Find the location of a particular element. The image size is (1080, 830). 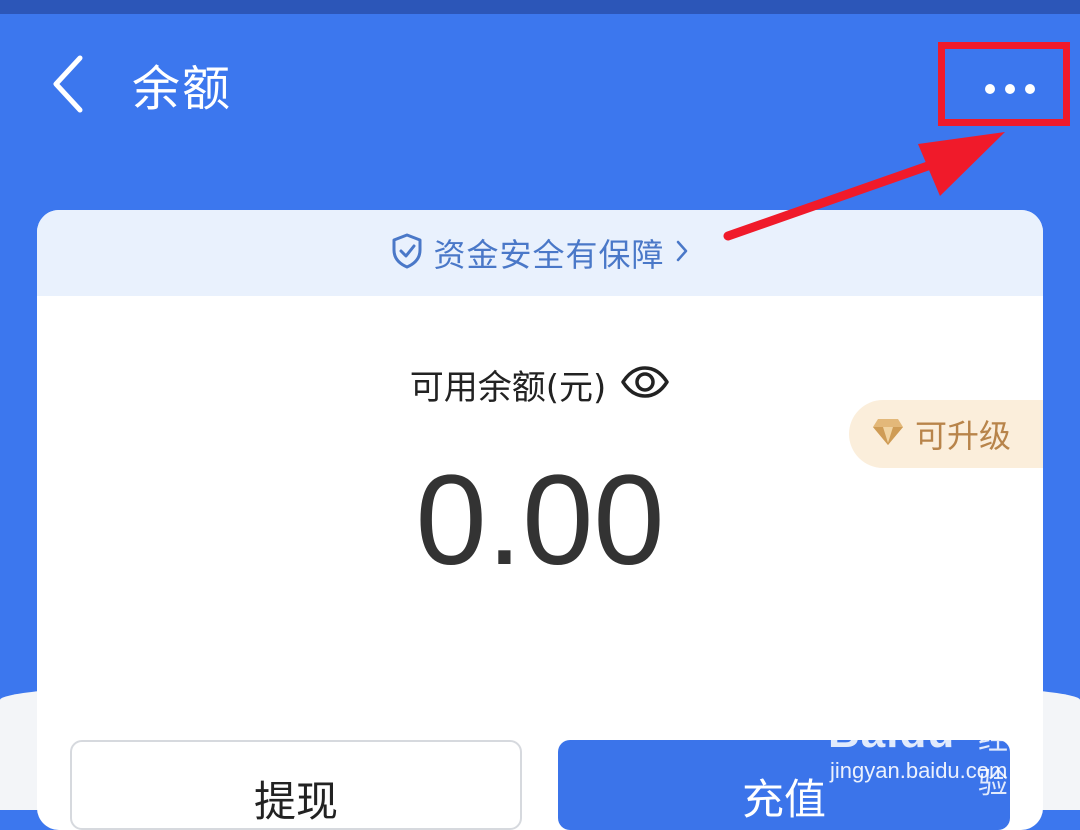

toggle-visibility-button is located at coordinates (645, 384).